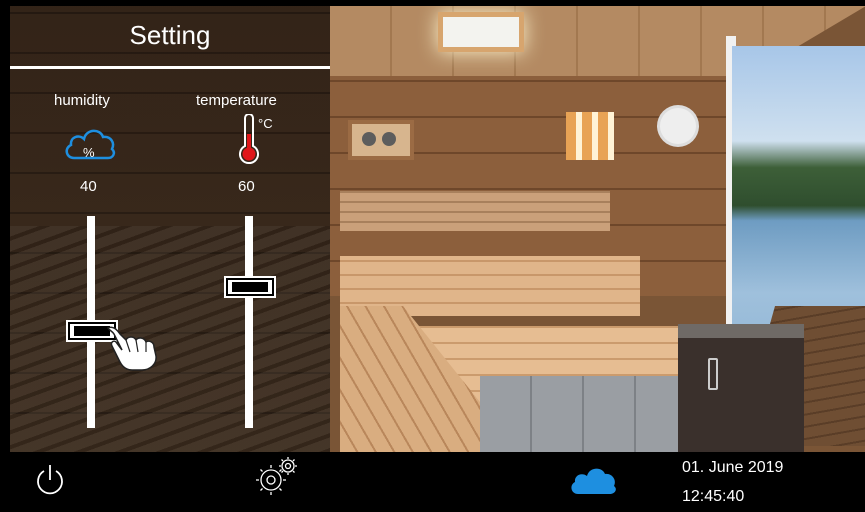 The width and height of the screenshot is (865, 512). Describe the element at coordinates (713, 496) in the screenshot. I see `time-display: 12:45:40` at that location.